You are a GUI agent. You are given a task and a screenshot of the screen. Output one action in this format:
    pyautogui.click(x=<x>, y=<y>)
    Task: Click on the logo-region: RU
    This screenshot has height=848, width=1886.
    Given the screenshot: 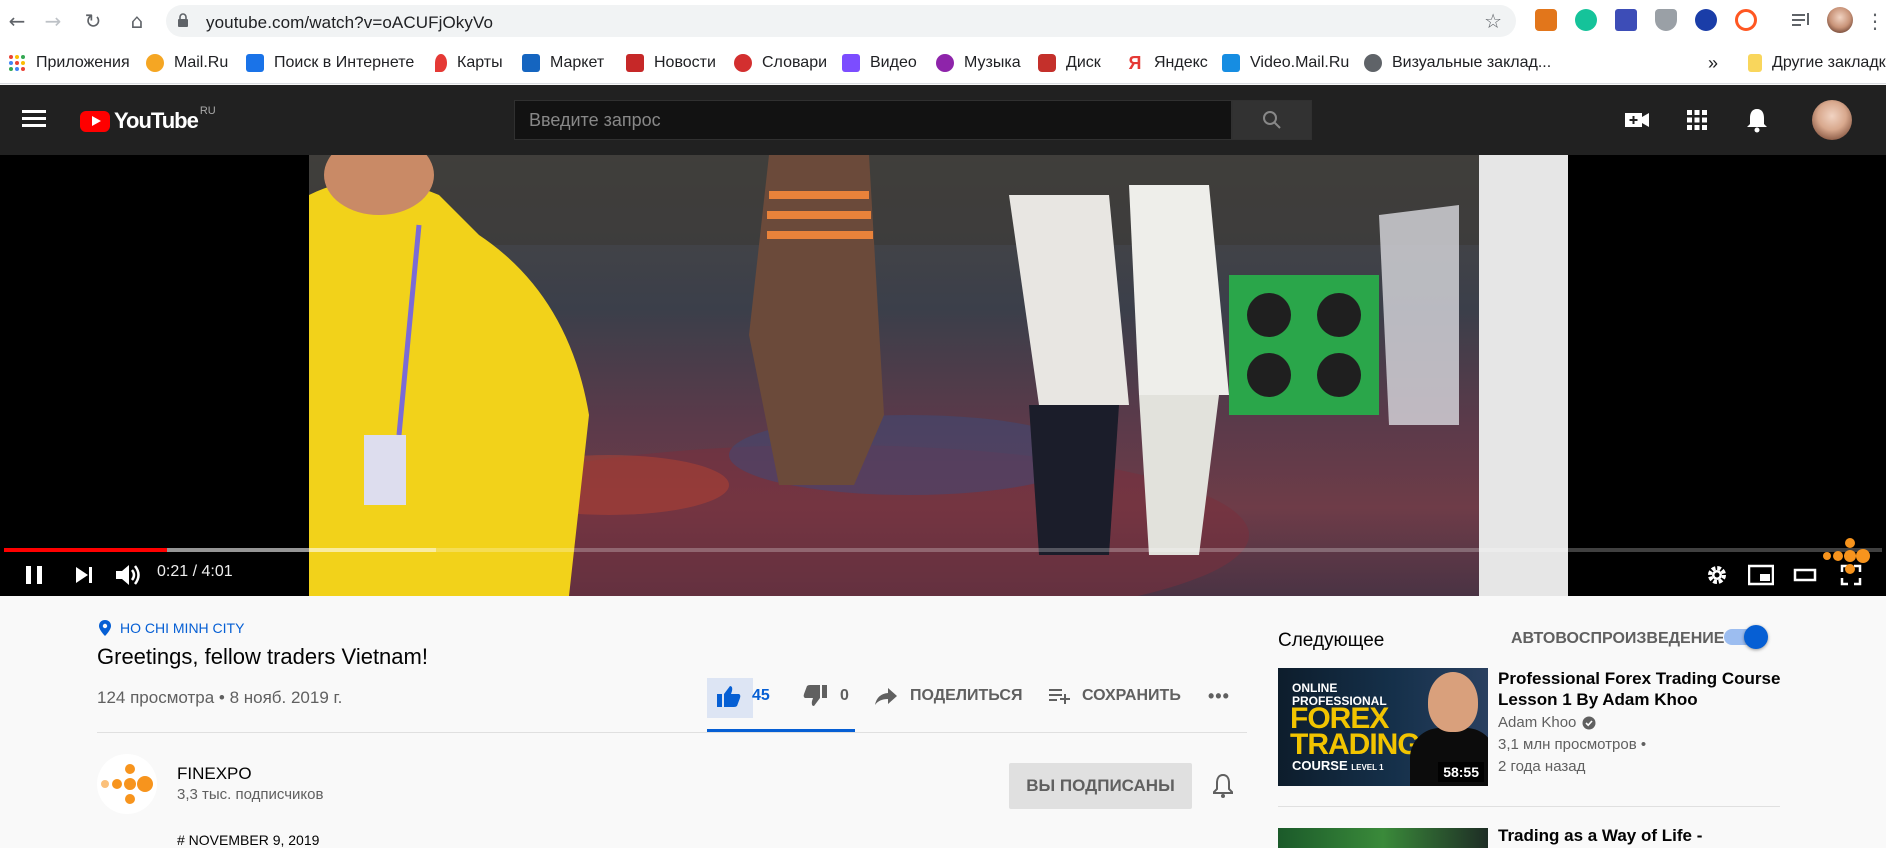 What is the action you would take?
    pyautogui.click(x=207, y=111)
    